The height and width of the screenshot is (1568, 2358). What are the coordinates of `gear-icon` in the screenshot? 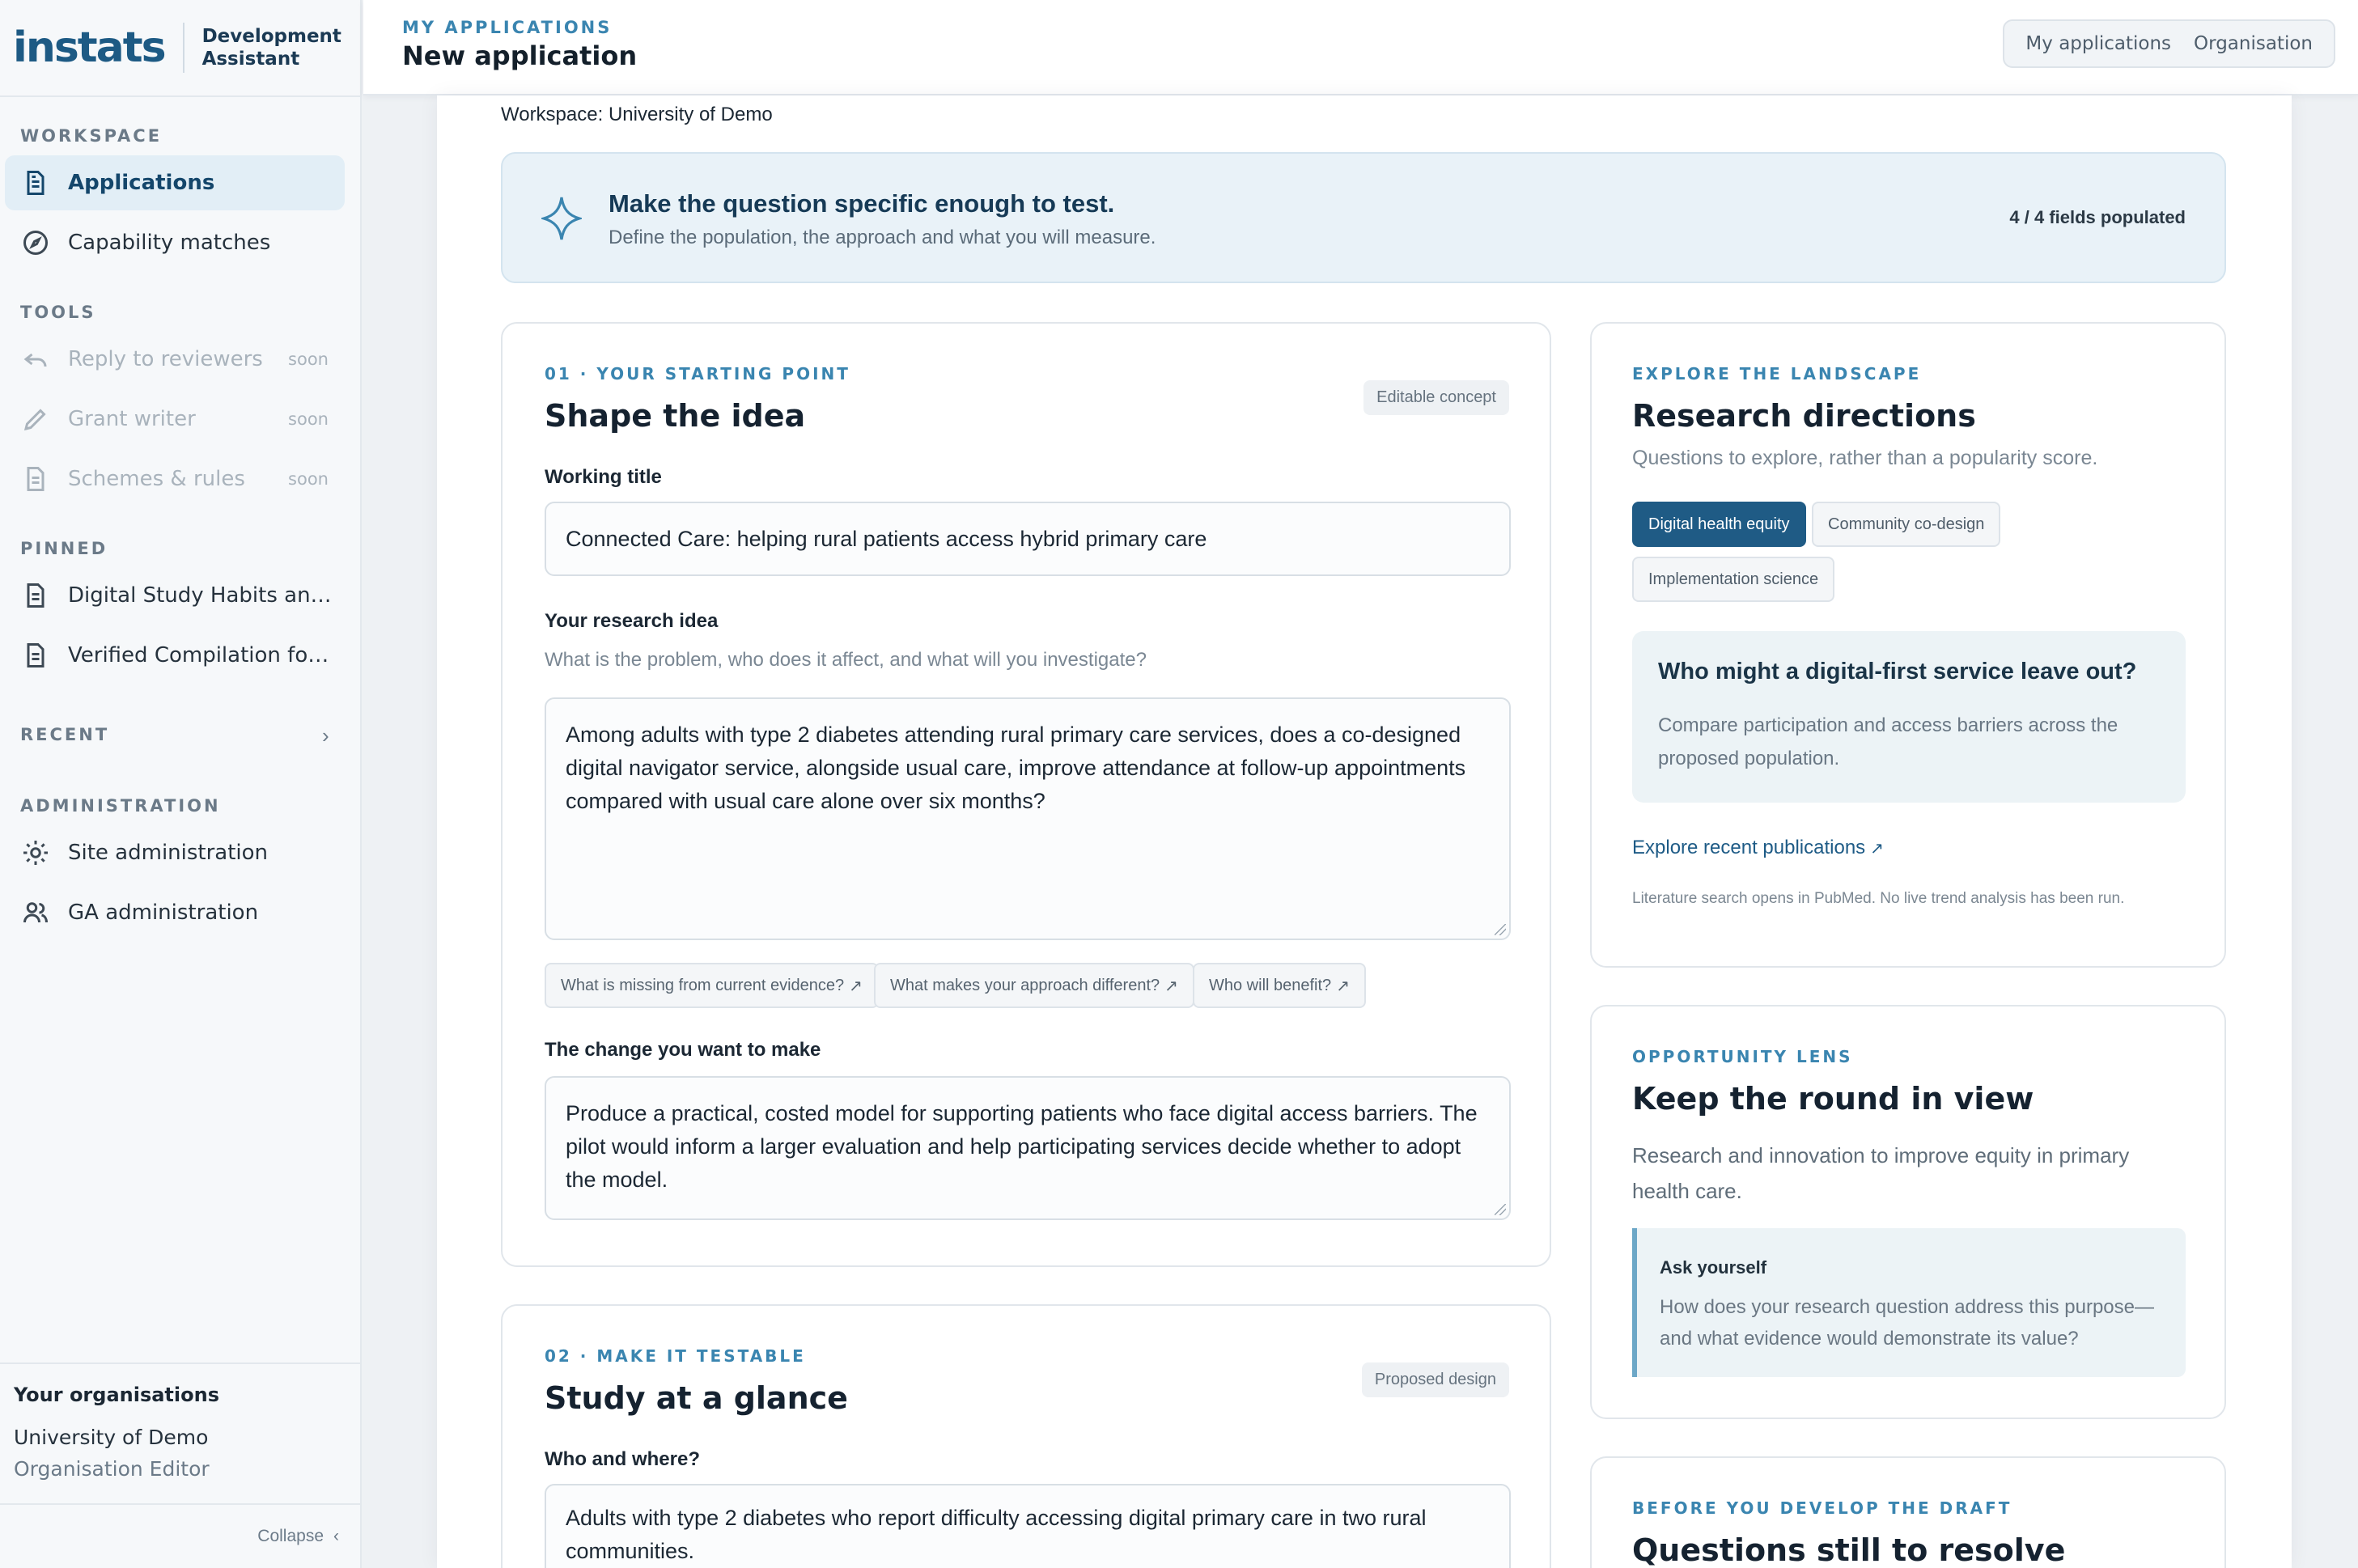 It's located at (35, 853).